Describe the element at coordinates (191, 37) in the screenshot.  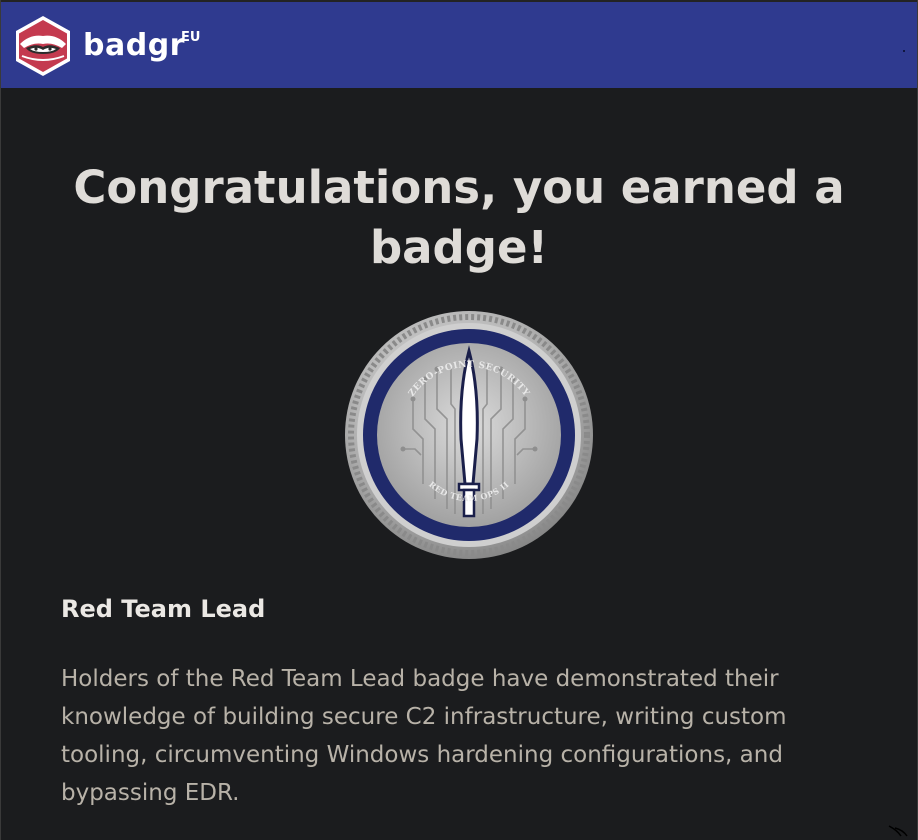
I see `region-label: EU` at that location.